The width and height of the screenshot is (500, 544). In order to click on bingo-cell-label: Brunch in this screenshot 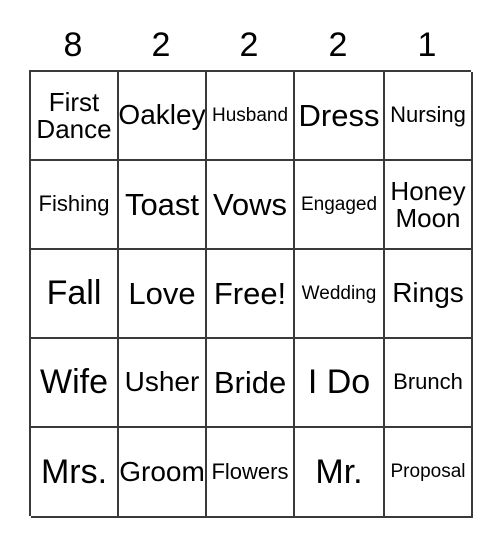, I will do `click(428, 382)`.